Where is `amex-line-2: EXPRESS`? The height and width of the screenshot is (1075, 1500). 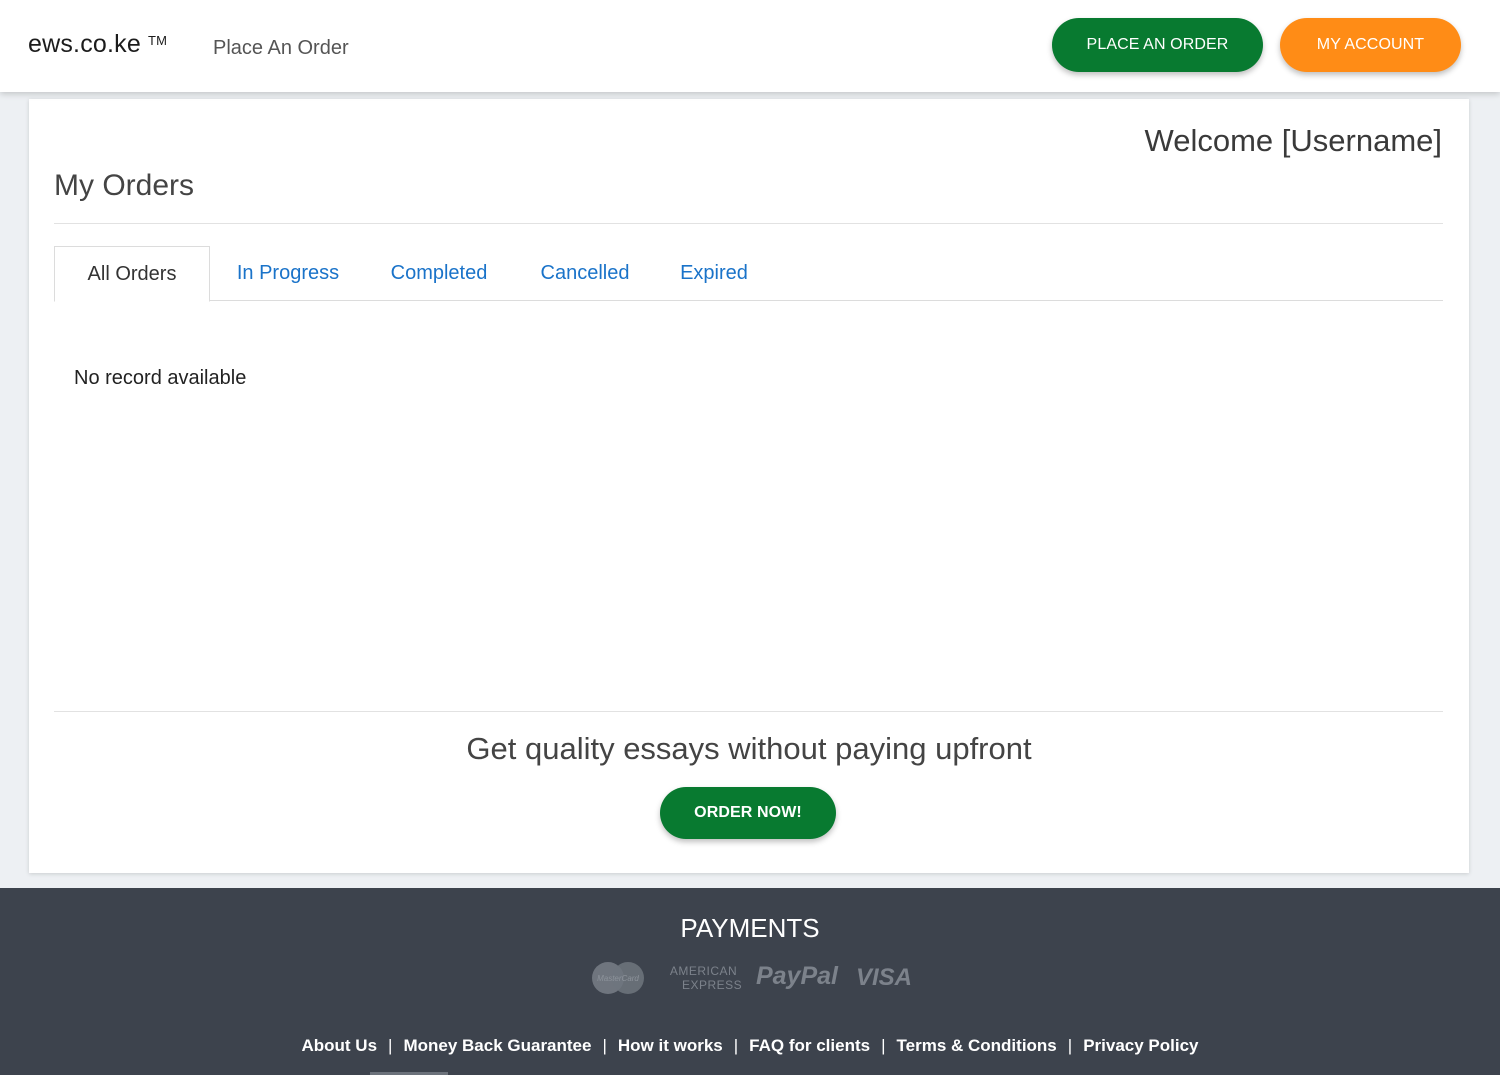 amex-line-2: EXPRESS is located at coordinates (712, 985).